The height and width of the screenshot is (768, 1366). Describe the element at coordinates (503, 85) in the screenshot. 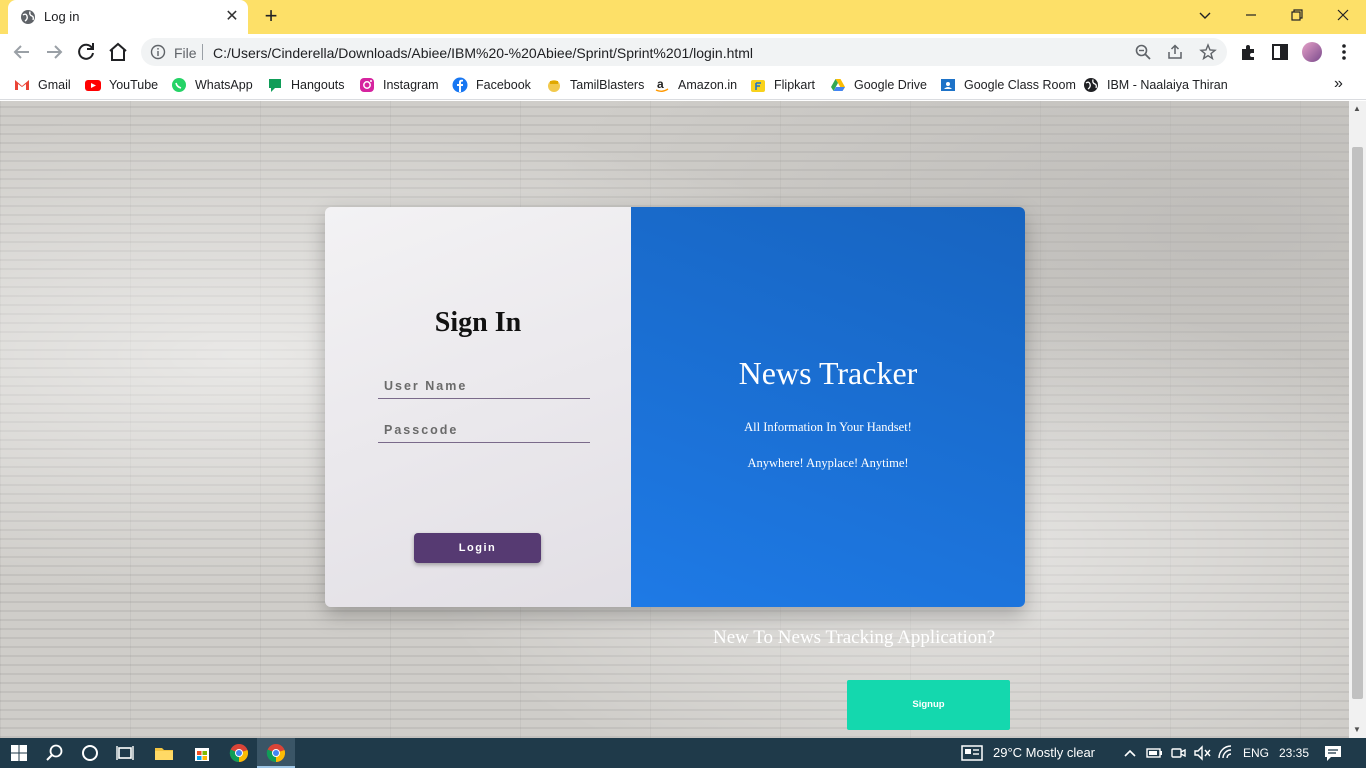

I see `bookmark-label: Facebook` at that location.